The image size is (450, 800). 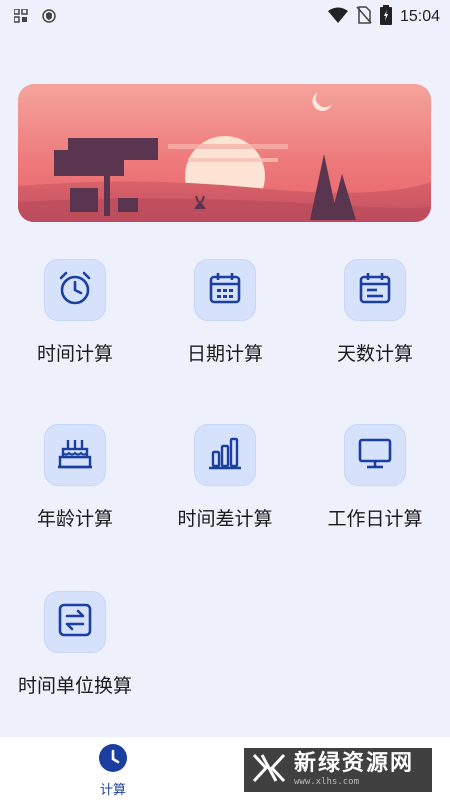 I want to click on wifi-icon, so click(x=337, y=17).